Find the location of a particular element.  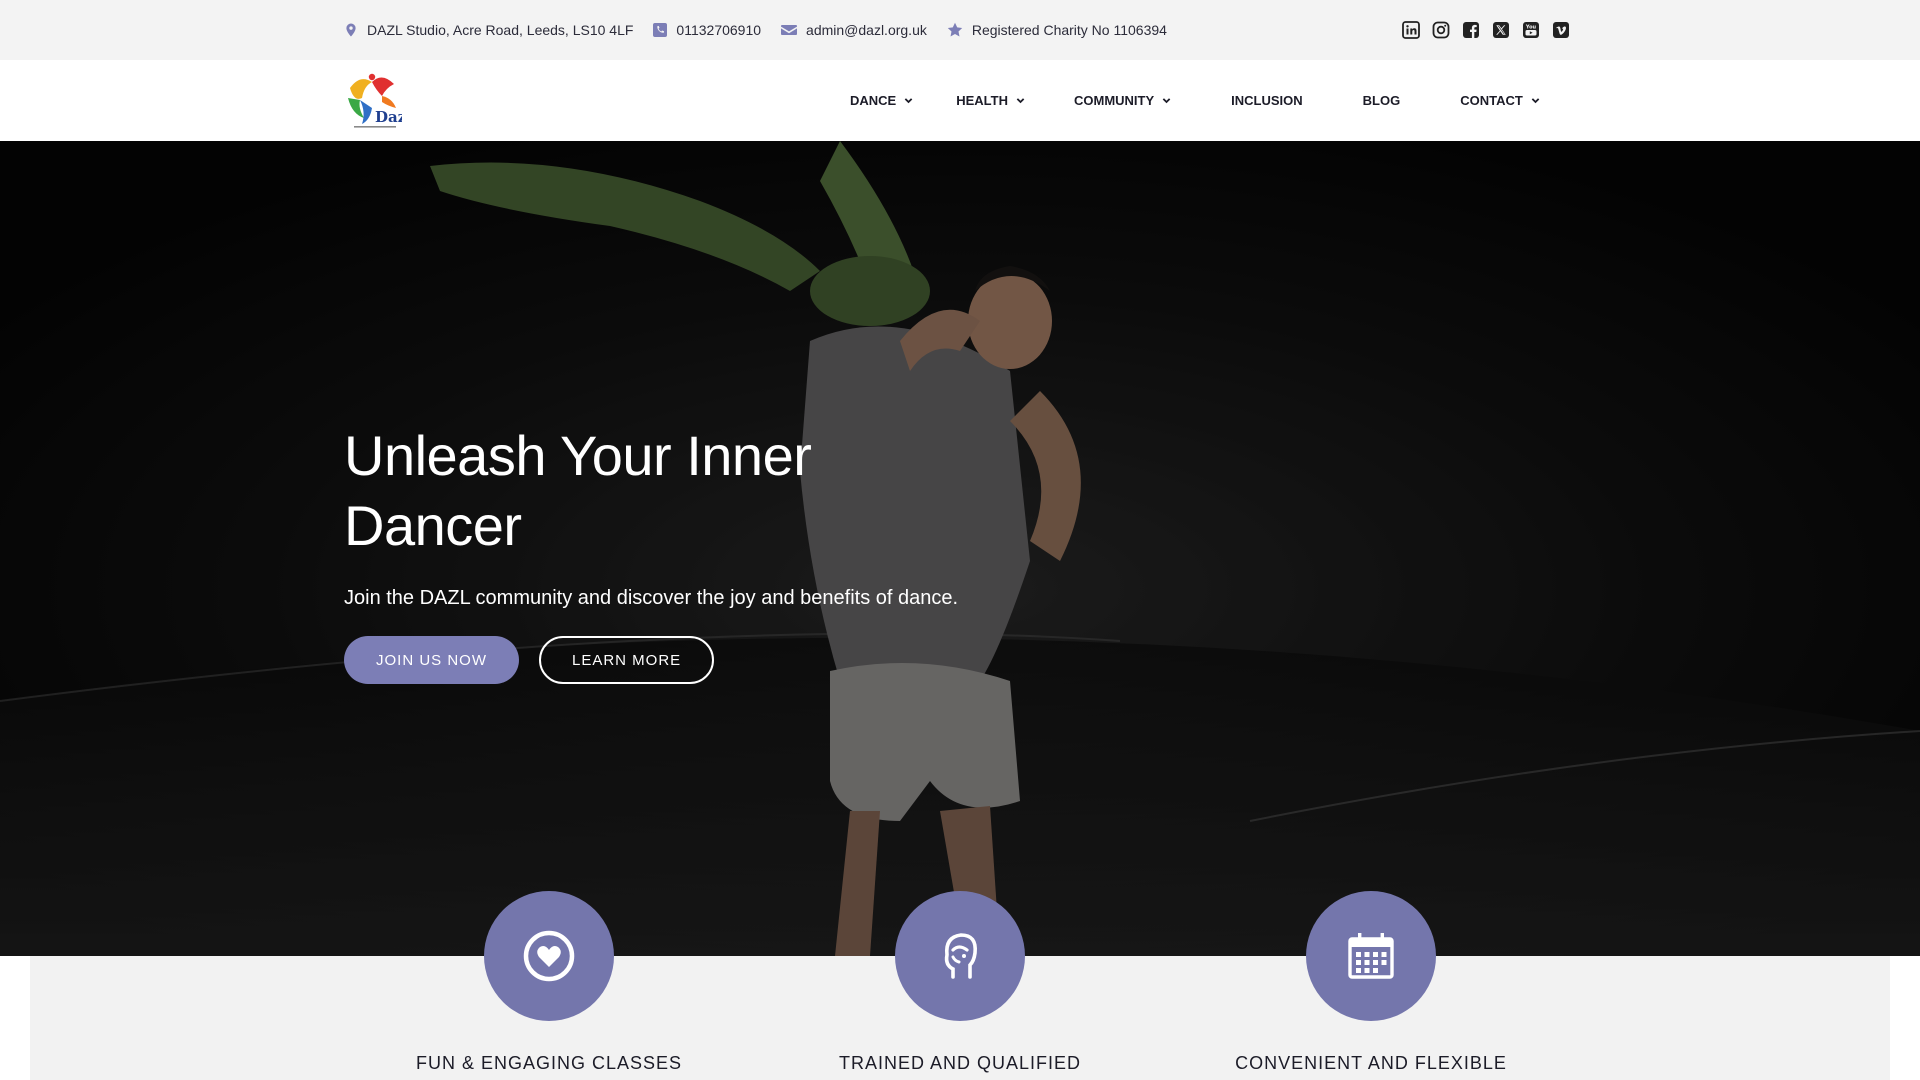

feature-title-trained: TRAINED AND QUALIFIED is located at coordinates (960, 1063).